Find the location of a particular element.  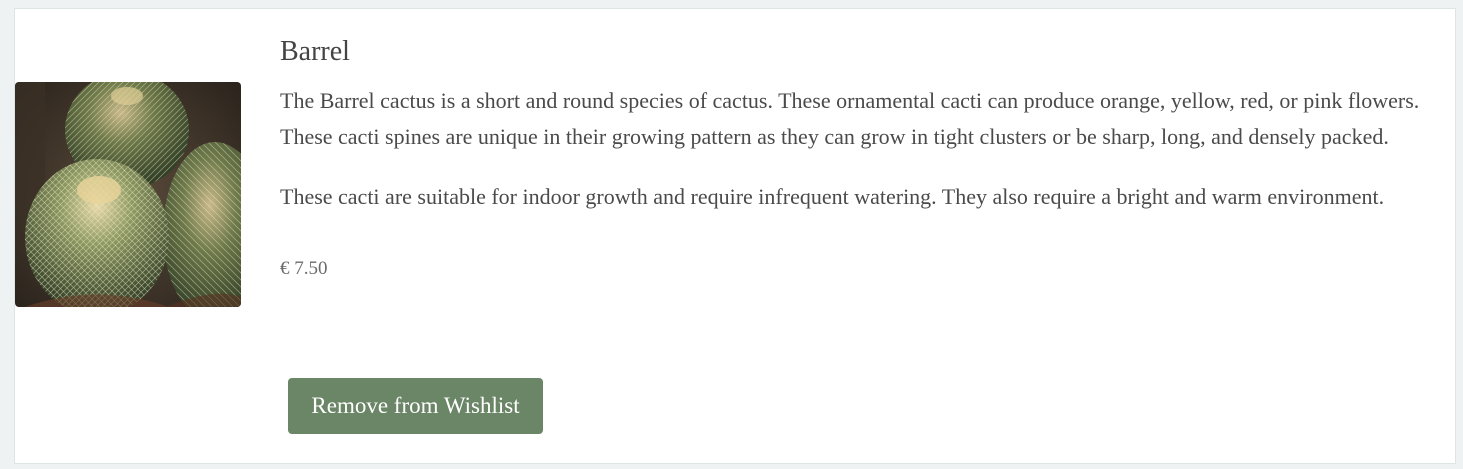

product-price: € 7.50 is located at coordinates (304, 268).